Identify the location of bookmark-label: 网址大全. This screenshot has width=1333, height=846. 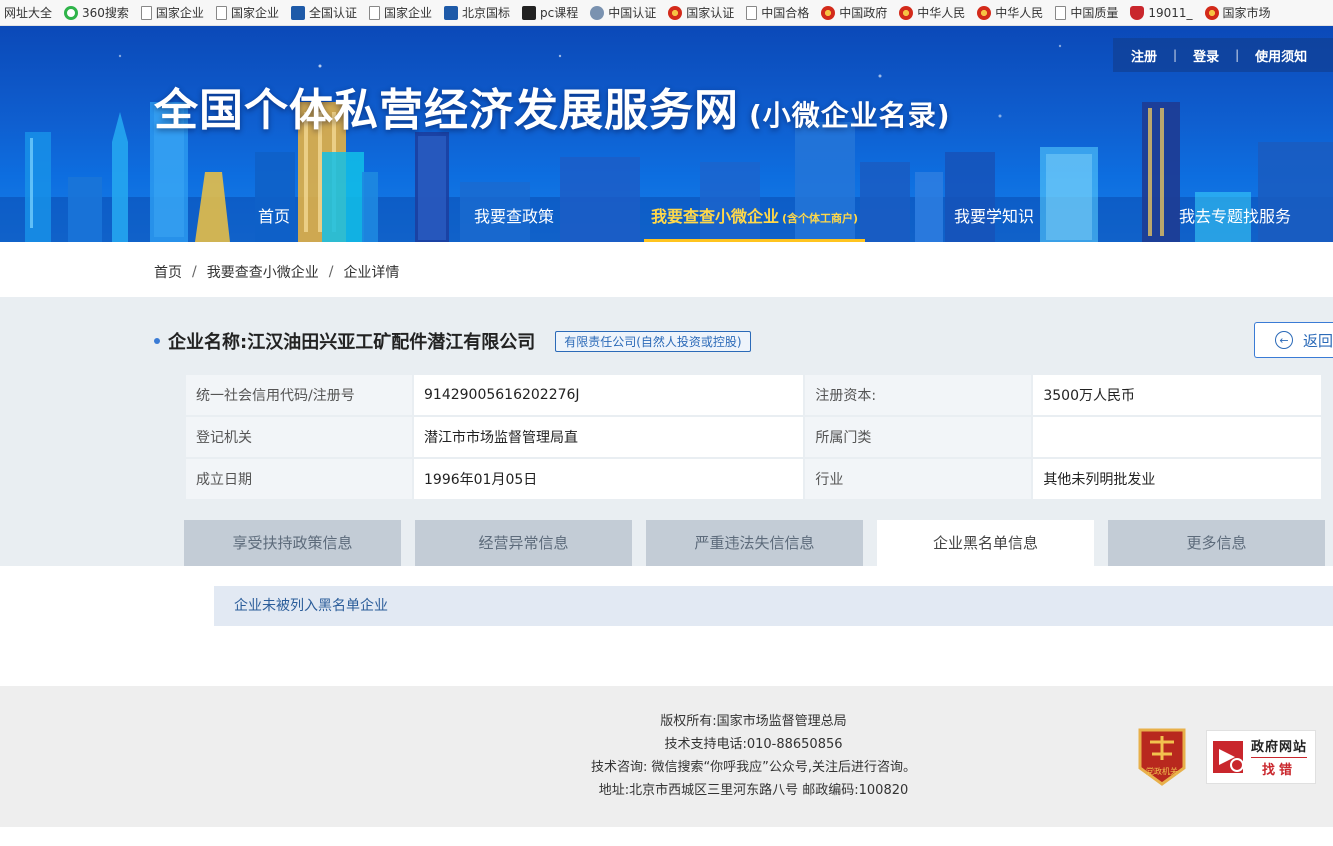
(28, 13).